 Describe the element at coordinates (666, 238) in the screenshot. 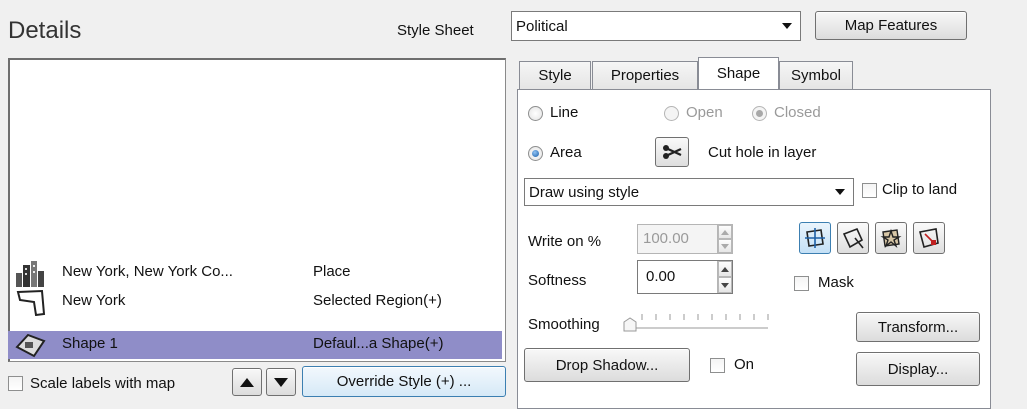

I see `write-on-value: 100.00` at that location.